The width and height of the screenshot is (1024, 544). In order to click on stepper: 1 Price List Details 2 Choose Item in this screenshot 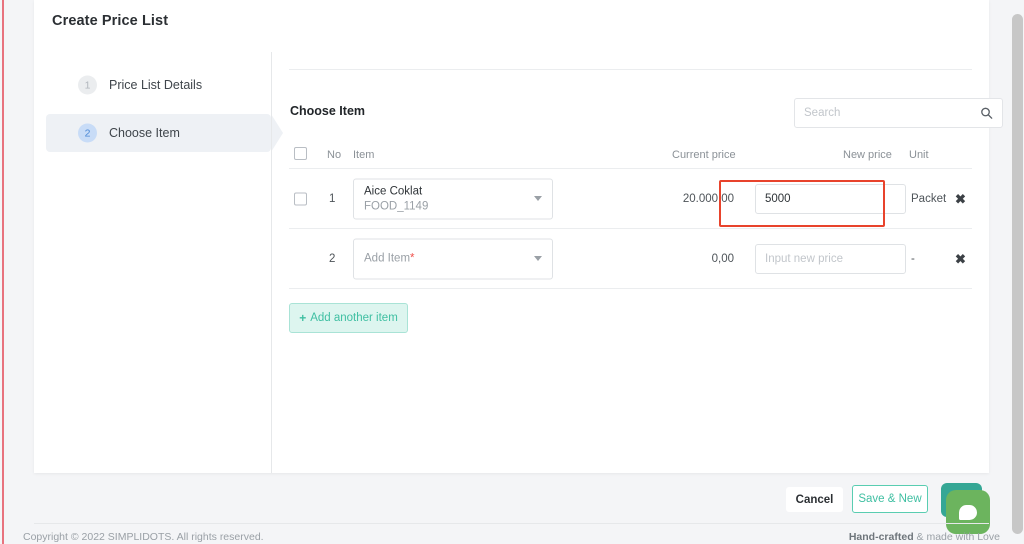, I will do `click(164, 114)`.